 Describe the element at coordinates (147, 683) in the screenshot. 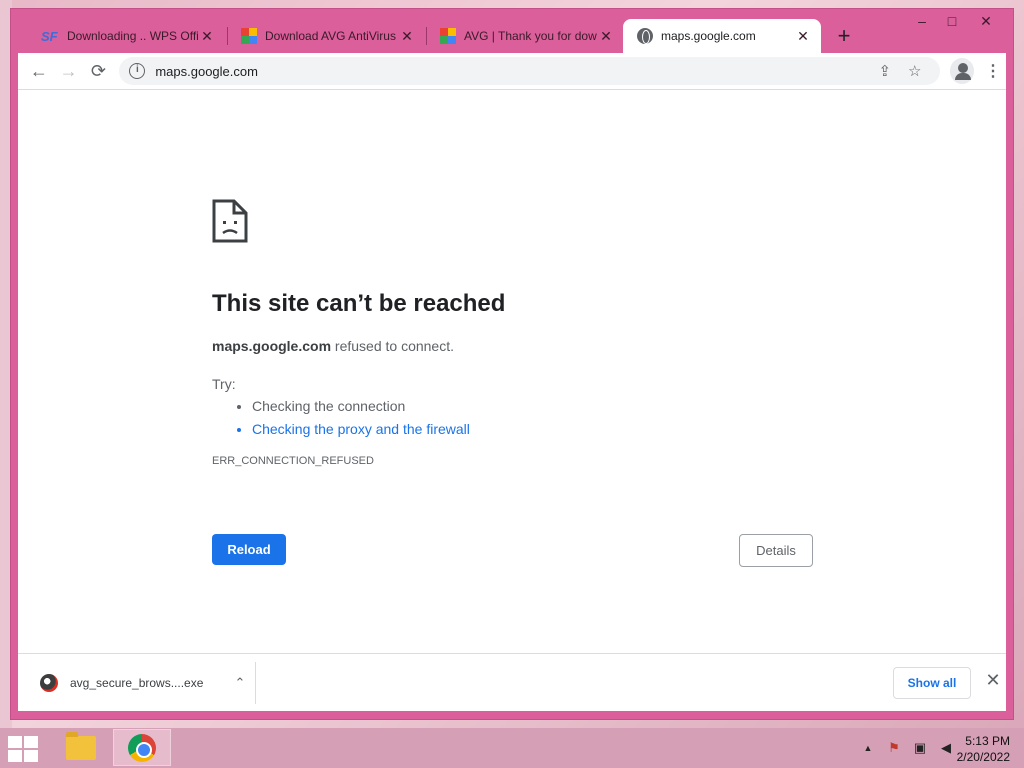

I see `download-file-name: avg_secure_brows....exe` at that location.